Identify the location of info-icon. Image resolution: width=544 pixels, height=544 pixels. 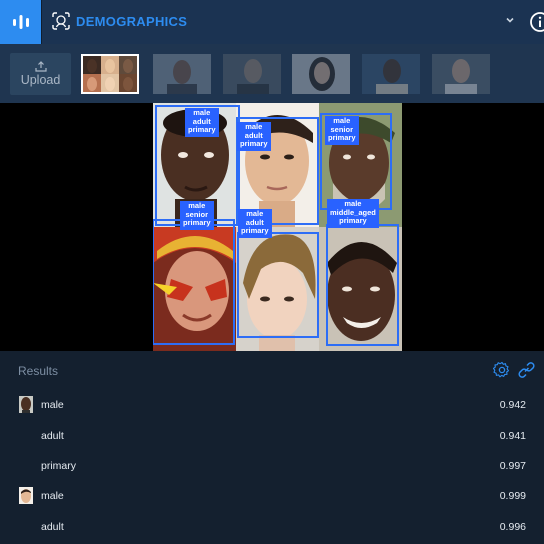
(536, 22).